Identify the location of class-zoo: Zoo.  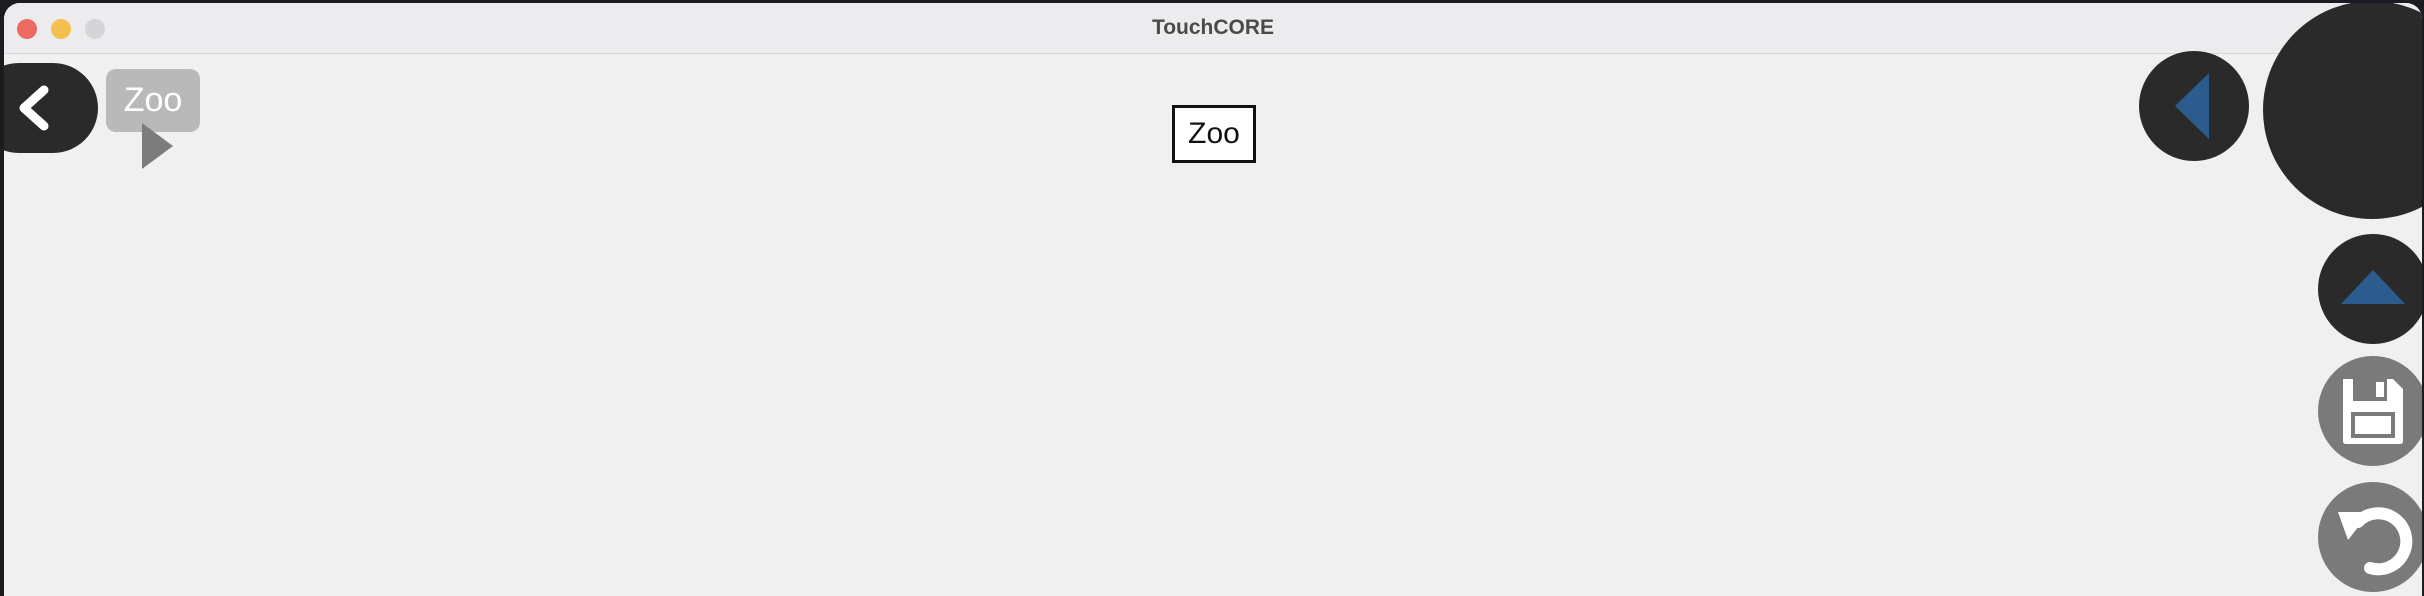
(1214, 134).